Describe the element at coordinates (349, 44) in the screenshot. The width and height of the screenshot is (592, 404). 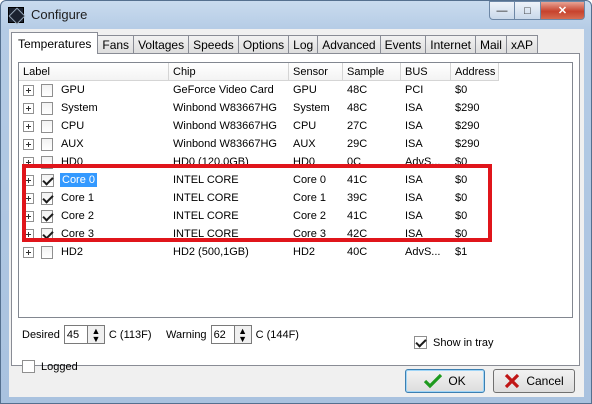
I see `tab-advanced: Advanced` at that location.